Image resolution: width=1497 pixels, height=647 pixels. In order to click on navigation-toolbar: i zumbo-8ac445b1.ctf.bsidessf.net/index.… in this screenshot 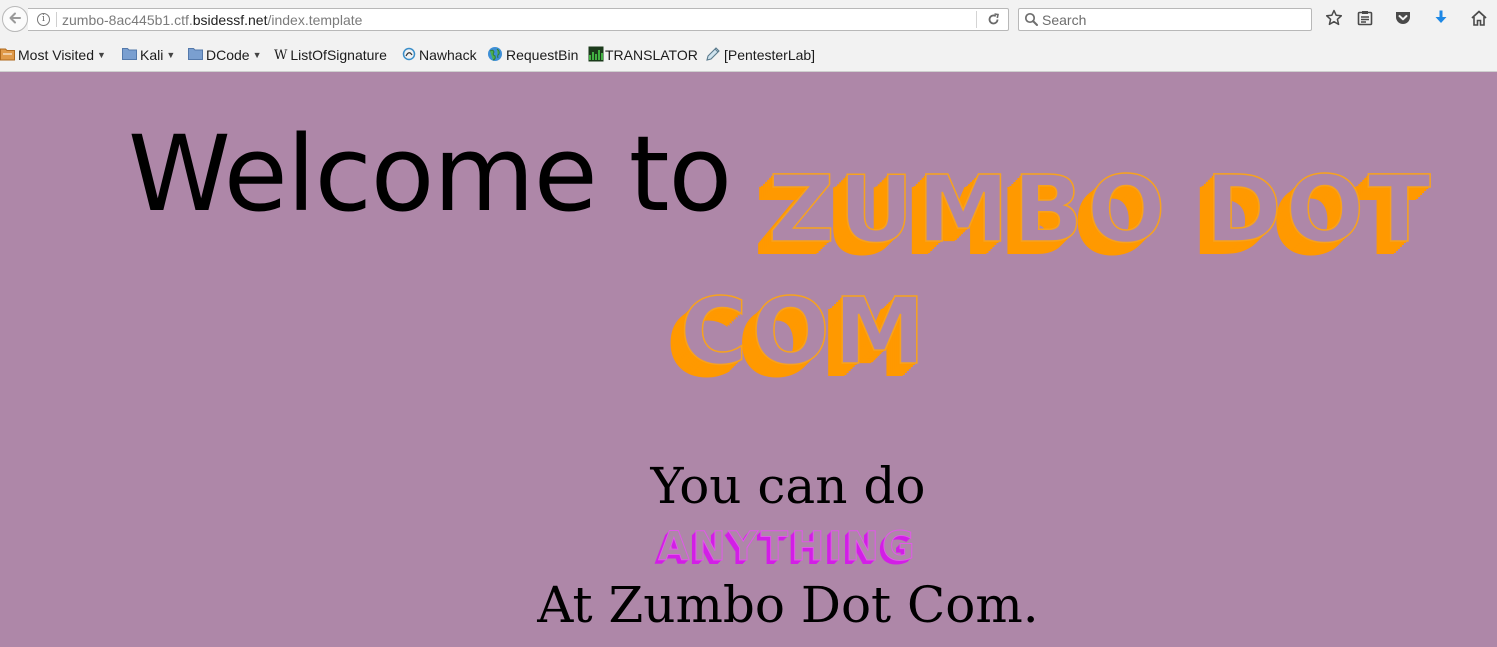, I will do `click(748, 19)`.